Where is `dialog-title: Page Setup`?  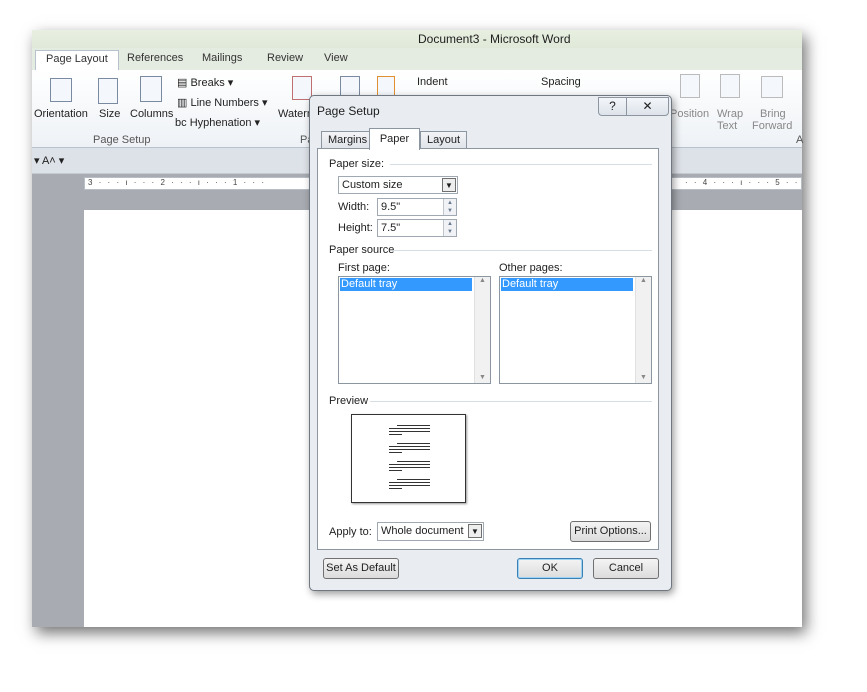
dialog-title: Page Setup is located at coordinates (348, 111).